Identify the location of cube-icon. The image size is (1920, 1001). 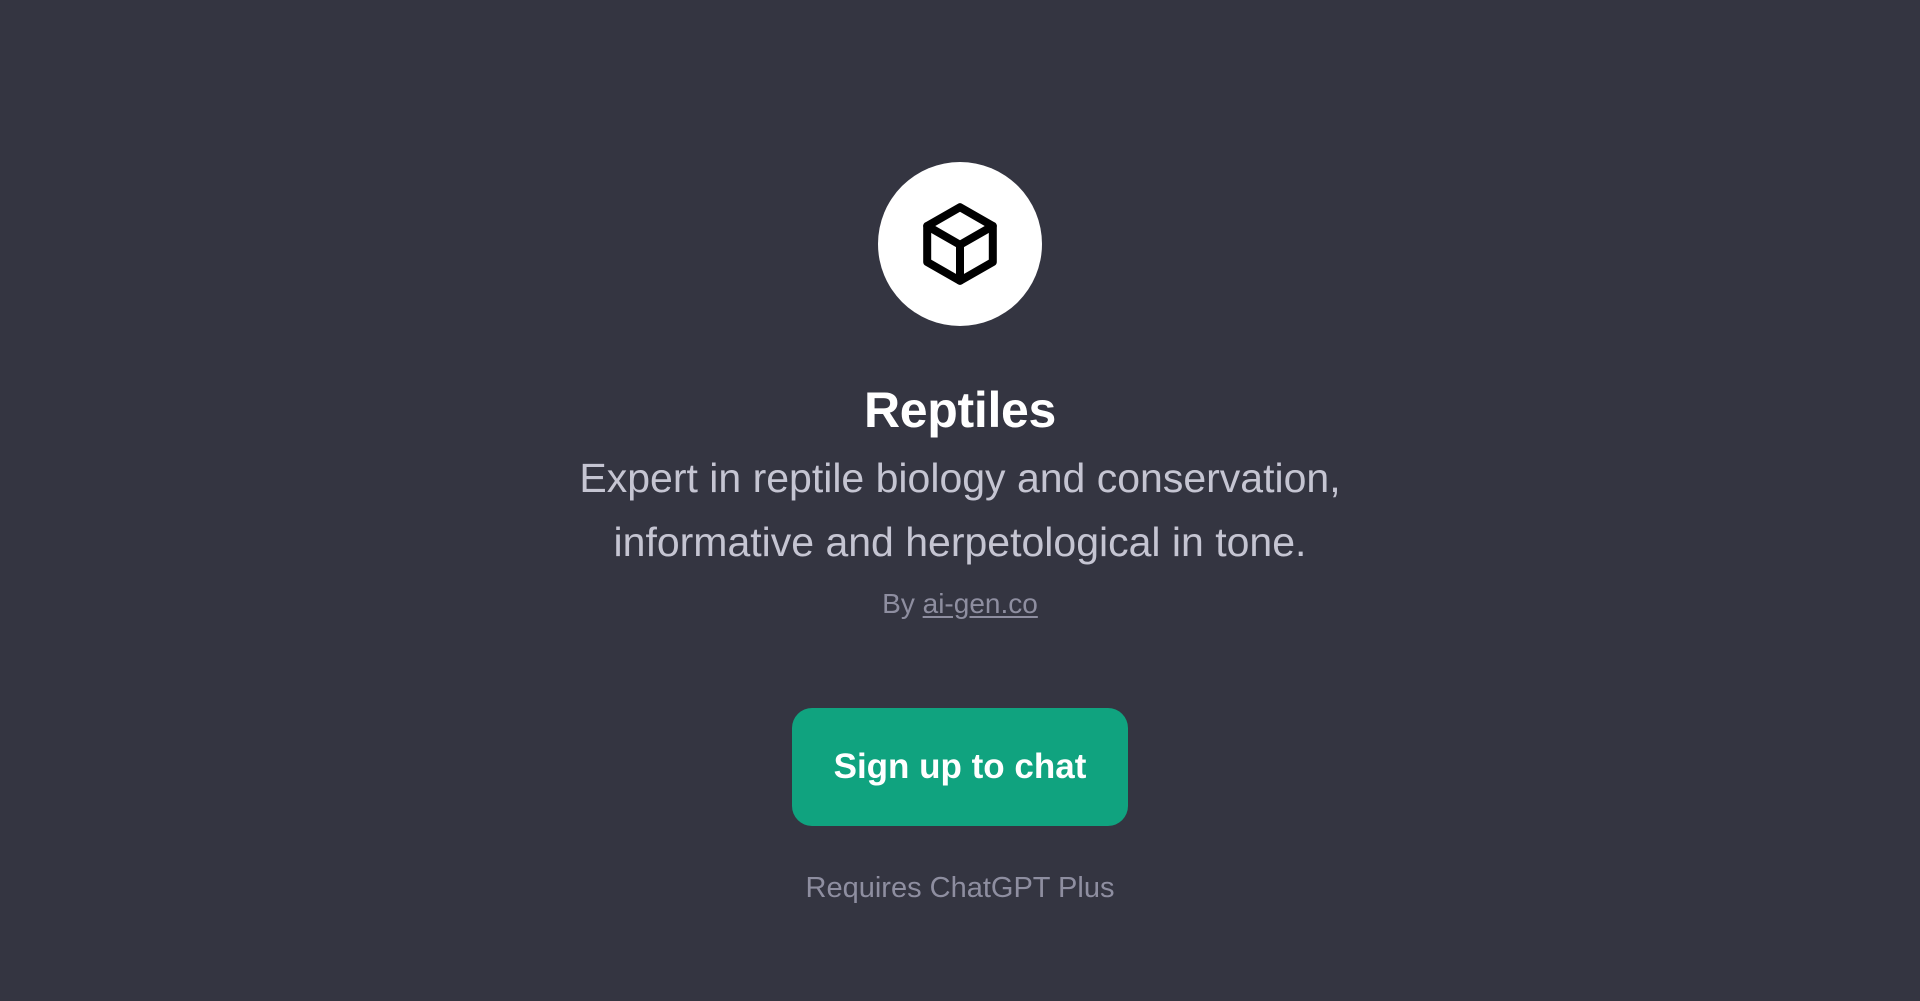
(960, 244).